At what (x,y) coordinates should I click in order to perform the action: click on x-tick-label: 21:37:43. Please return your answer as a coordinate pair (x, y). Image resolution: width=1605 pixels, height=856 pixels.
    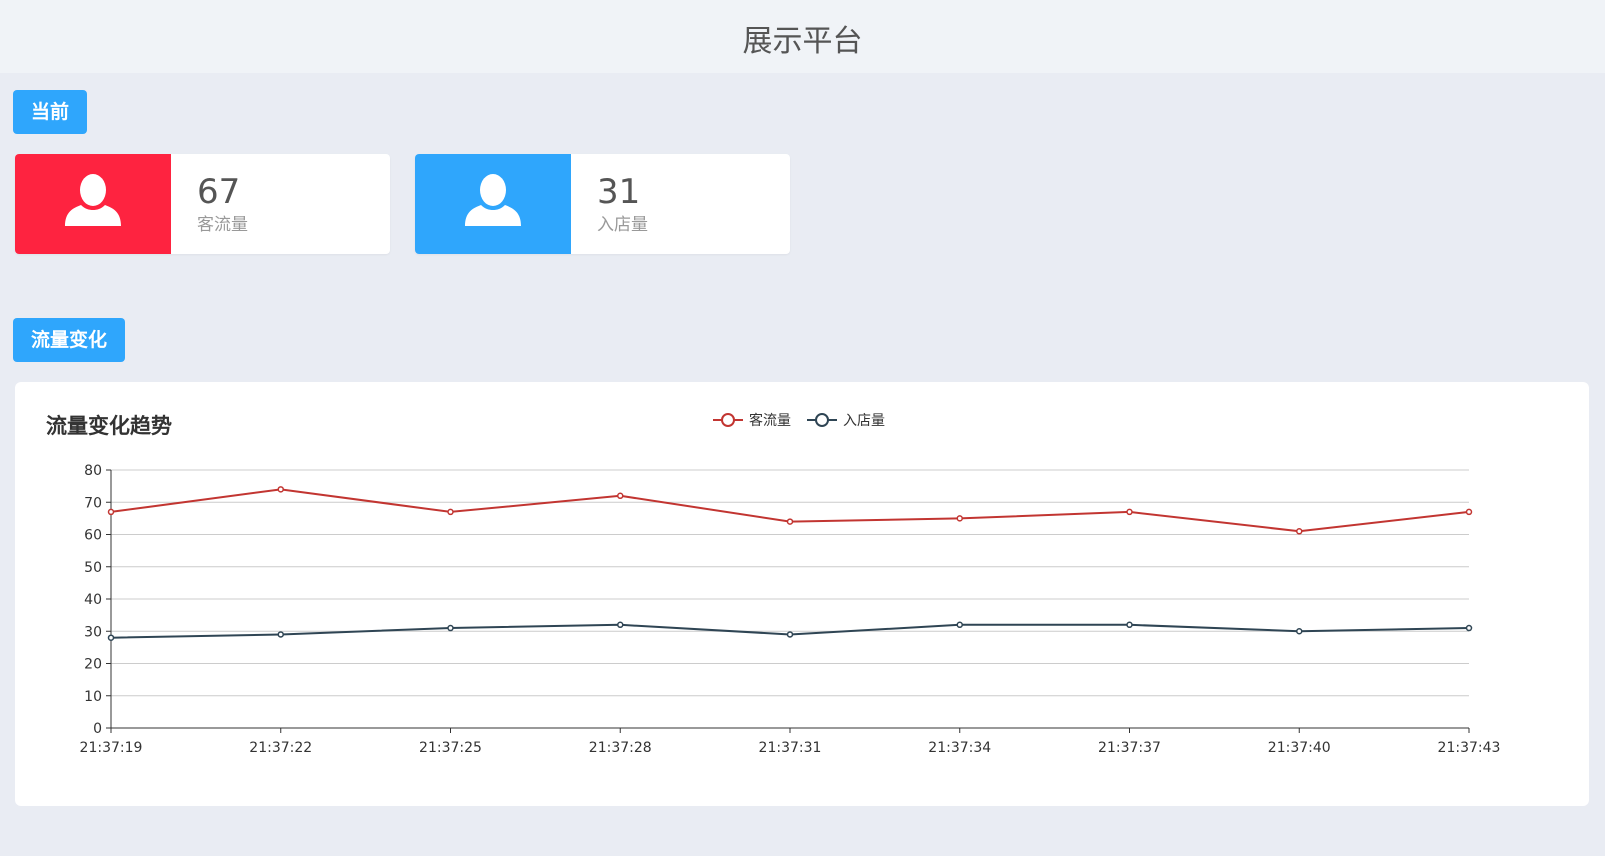
    Looking at the image, I should click on (1469, 748).